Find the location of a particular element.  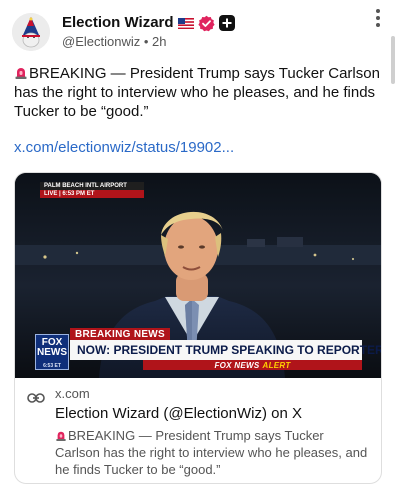

scrollbar is located at coordinates (393, 60).